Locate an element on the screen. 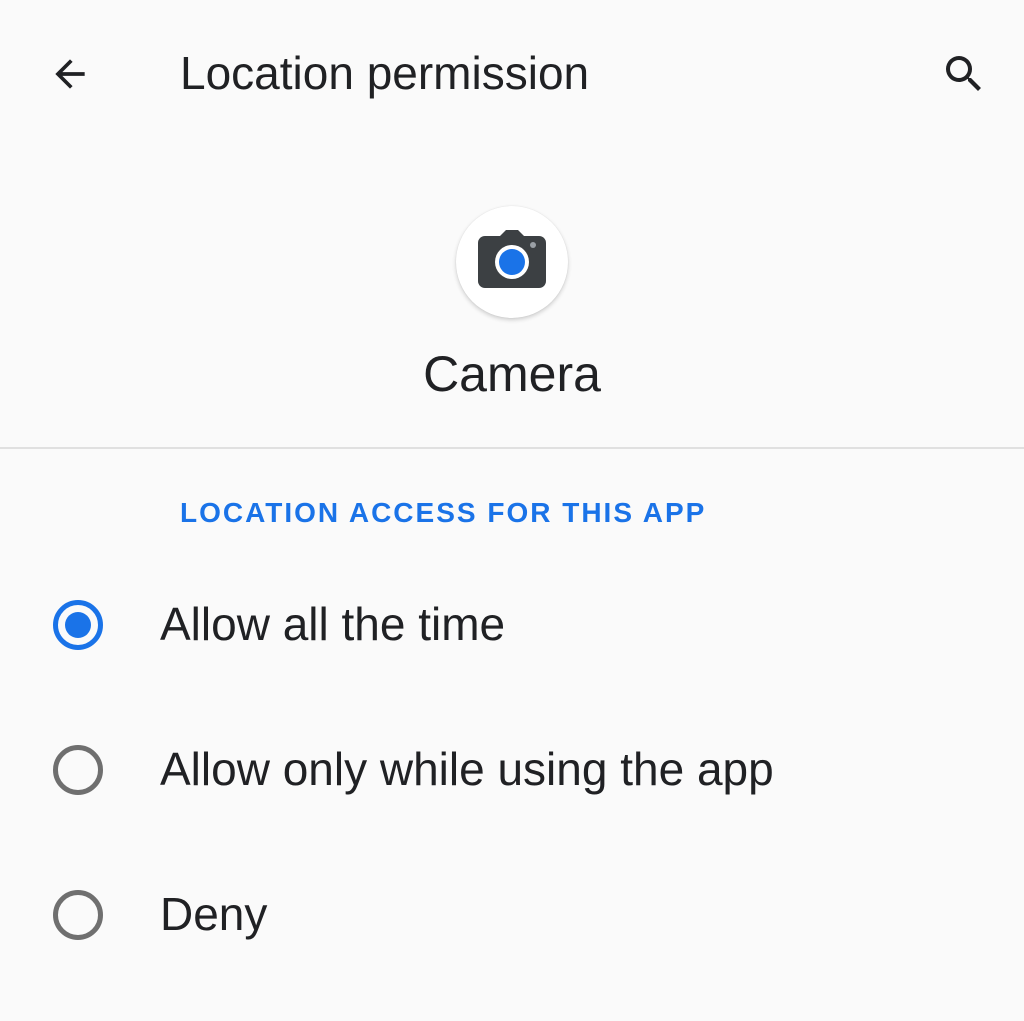 This screenshot has width=1024, height=1021. app-icon is located at coordinates (512, 262).